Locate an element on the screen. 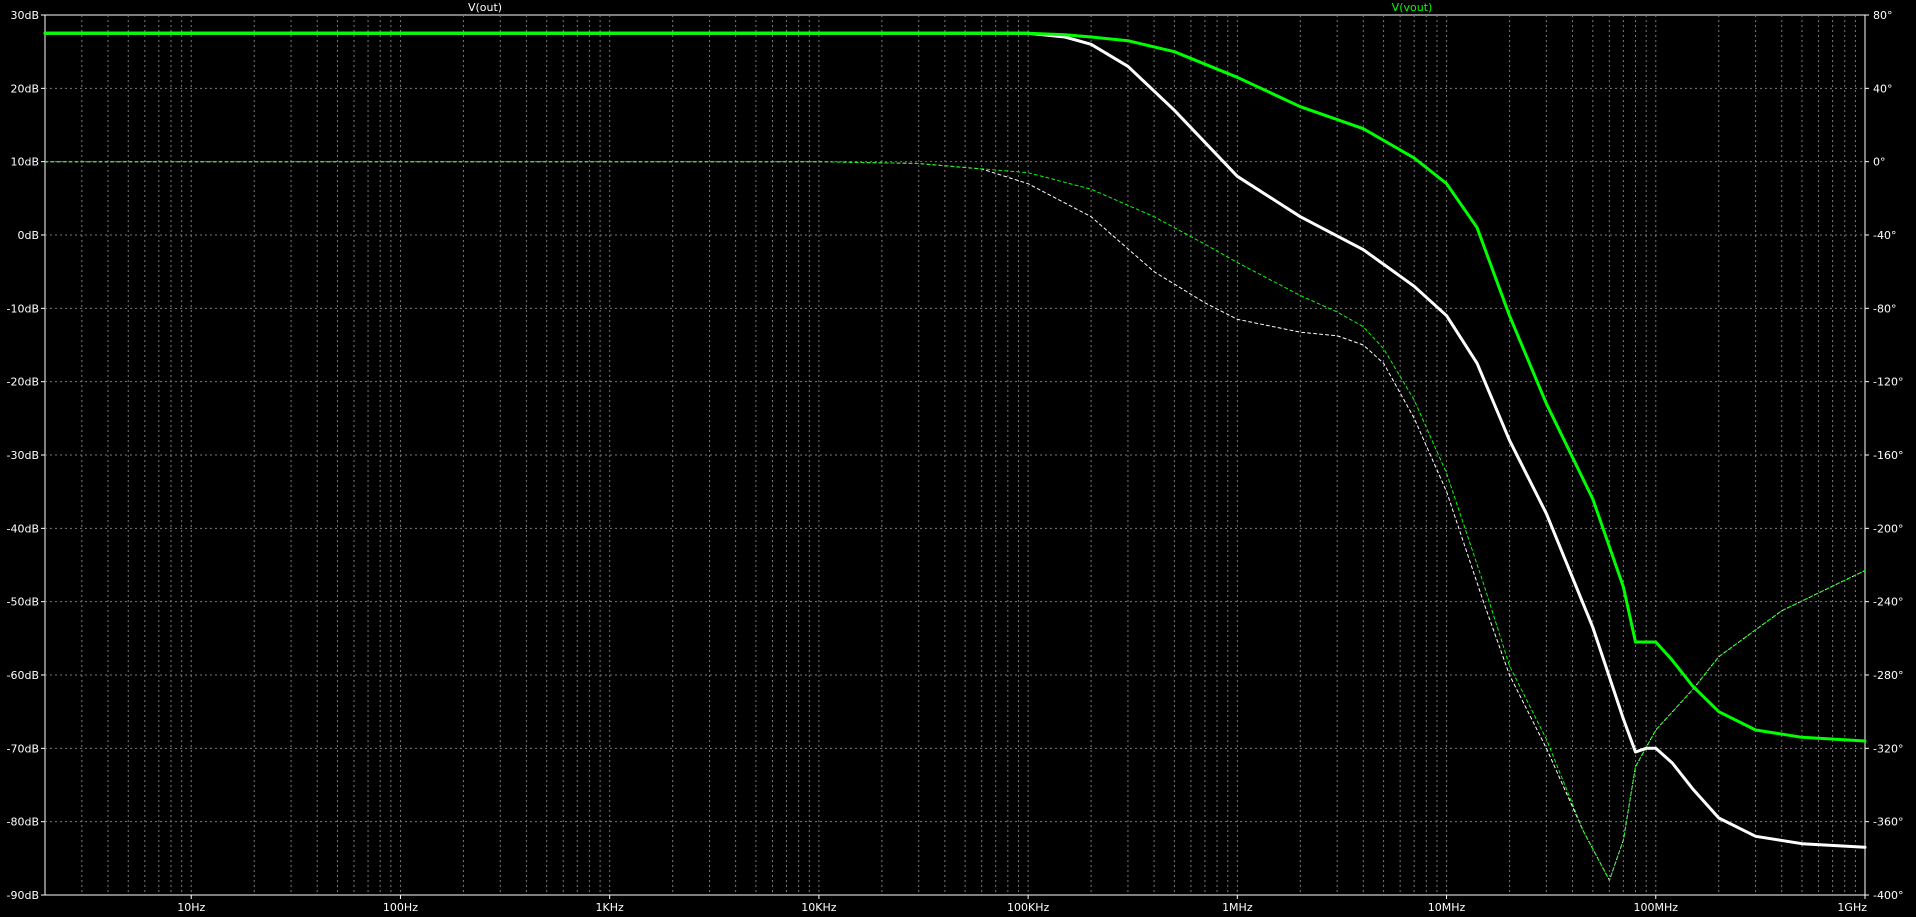  x-tick-label: 1MHz is located at coordinates (1237, 907).